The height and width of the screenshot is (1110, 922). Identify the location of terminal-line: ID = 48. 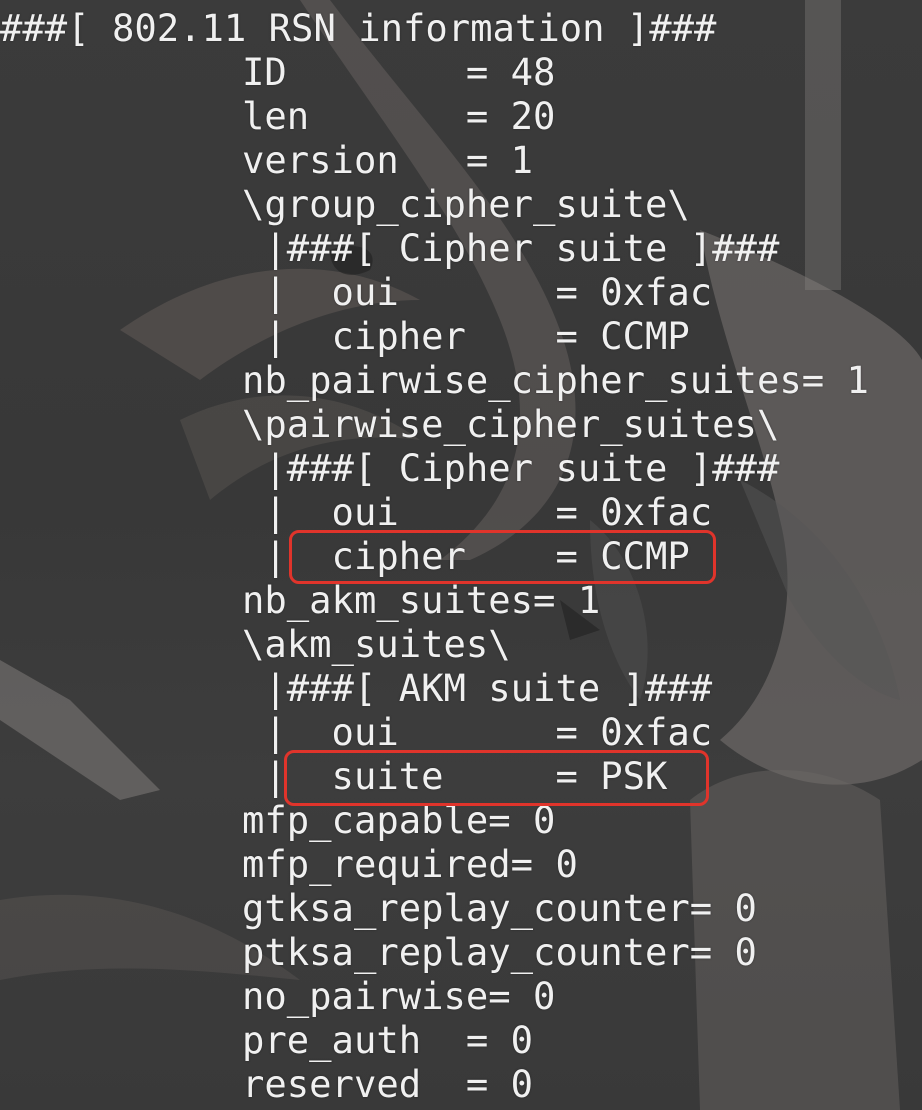
(399, 72).